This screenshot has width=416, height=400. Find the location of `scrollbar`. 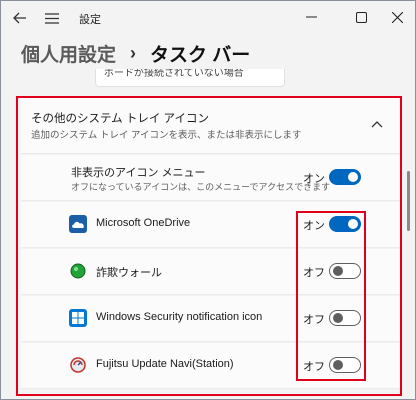

scrollbar is located at coordinates (408, 201).